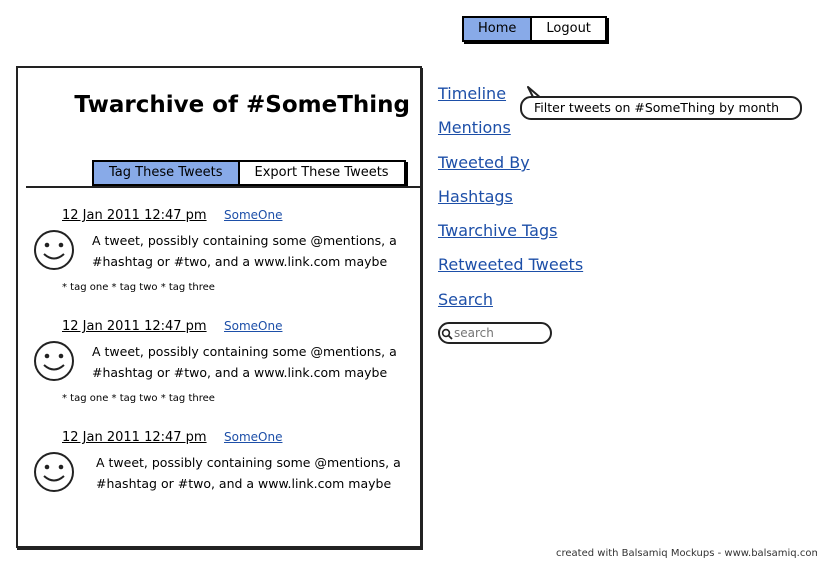 The height and width of the screenshot is (565, 817). I want to click on sidebar-link-twarchive-tags: Twarchive Tags, so click(497, 230).